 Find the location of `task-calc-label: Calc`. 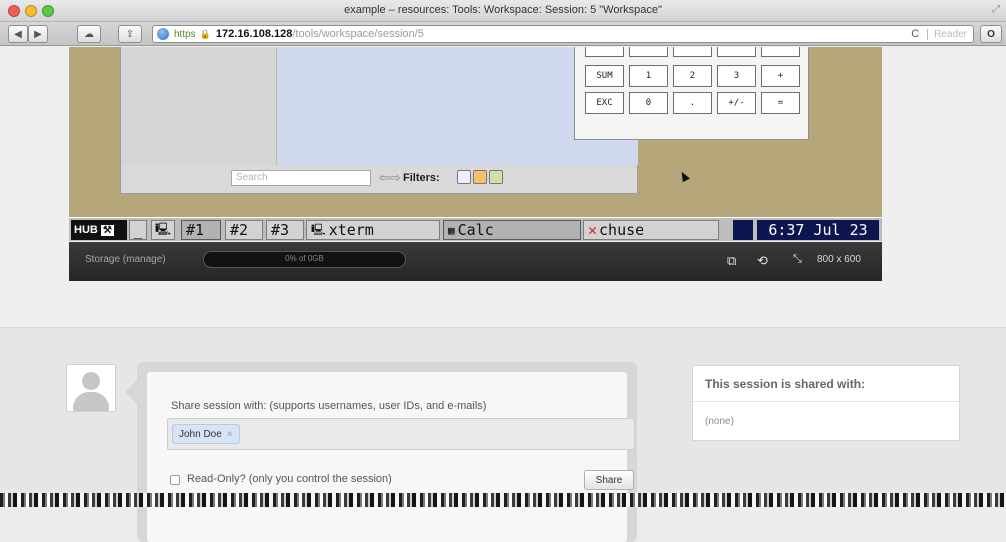

task-calc-label: Calc is located at coordinates (475, 230).